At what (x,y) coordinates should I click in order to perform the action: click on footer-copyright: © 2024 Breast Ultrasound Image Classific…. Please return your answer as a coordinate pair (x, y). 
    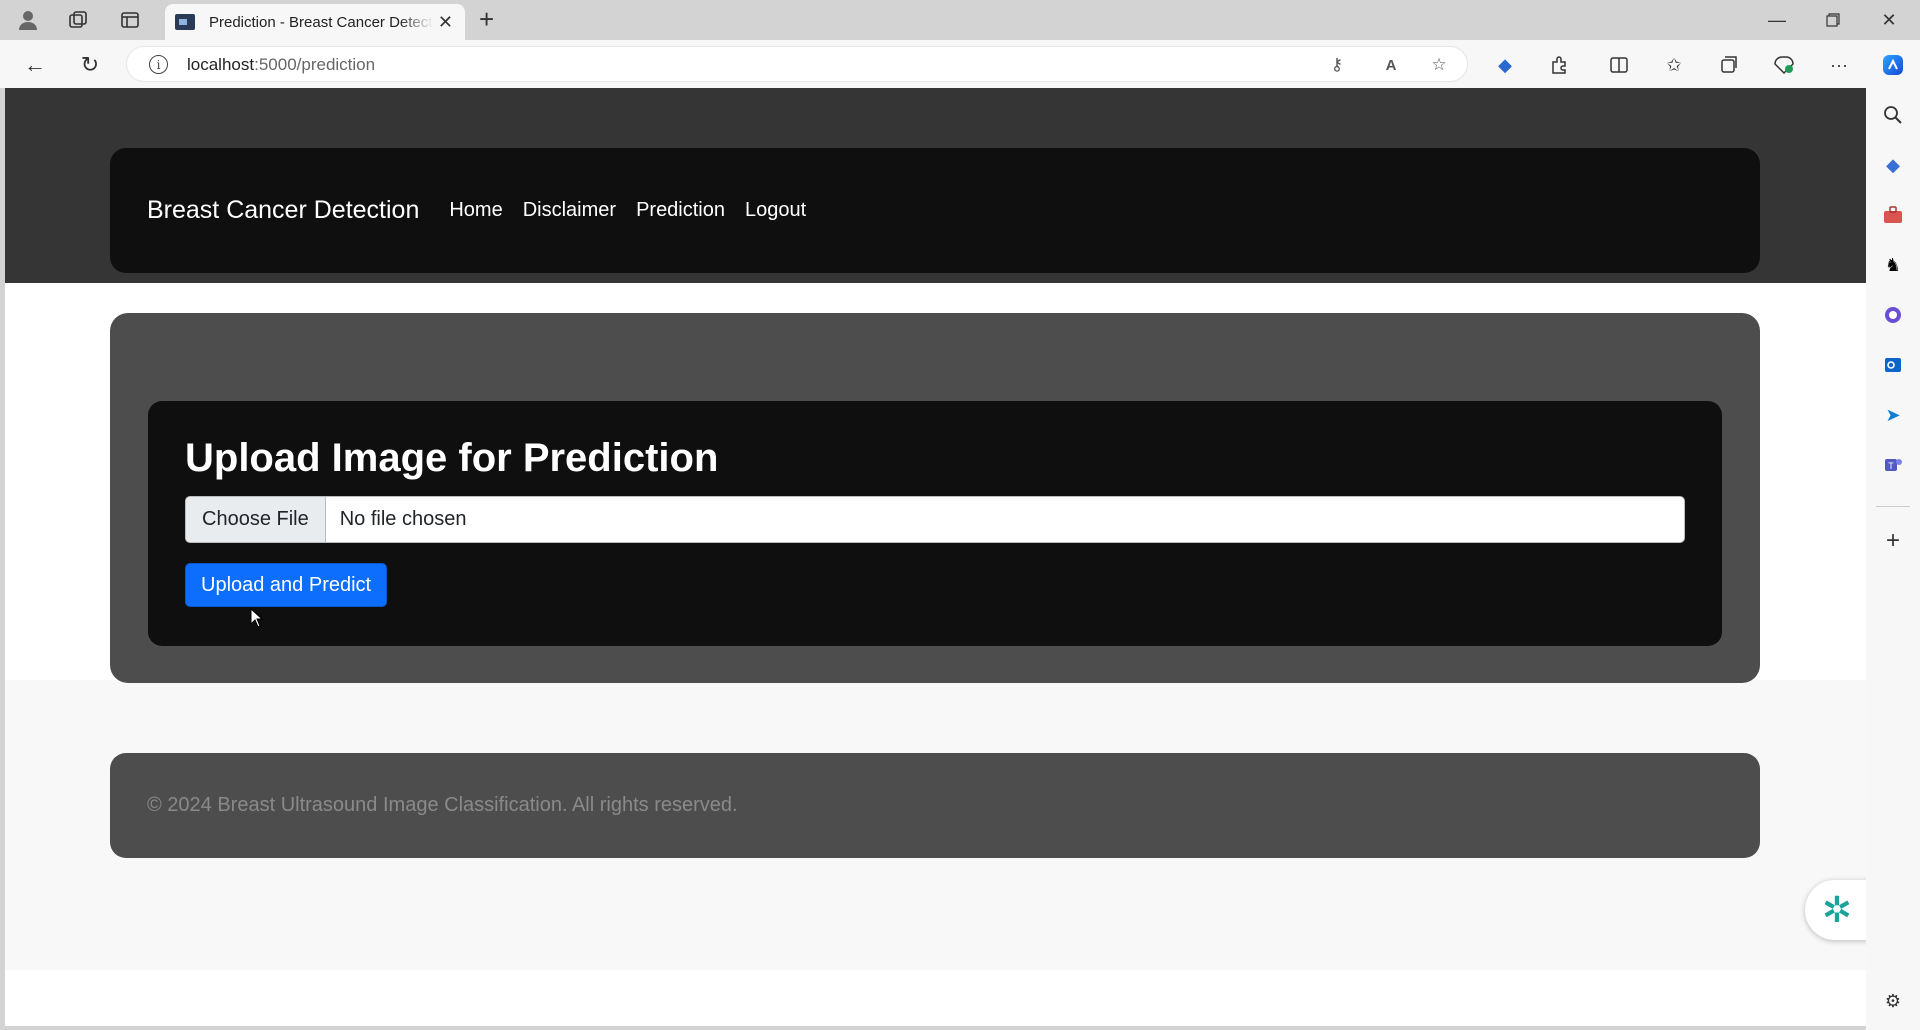
    Looking at the image, I should click on (442, 805).